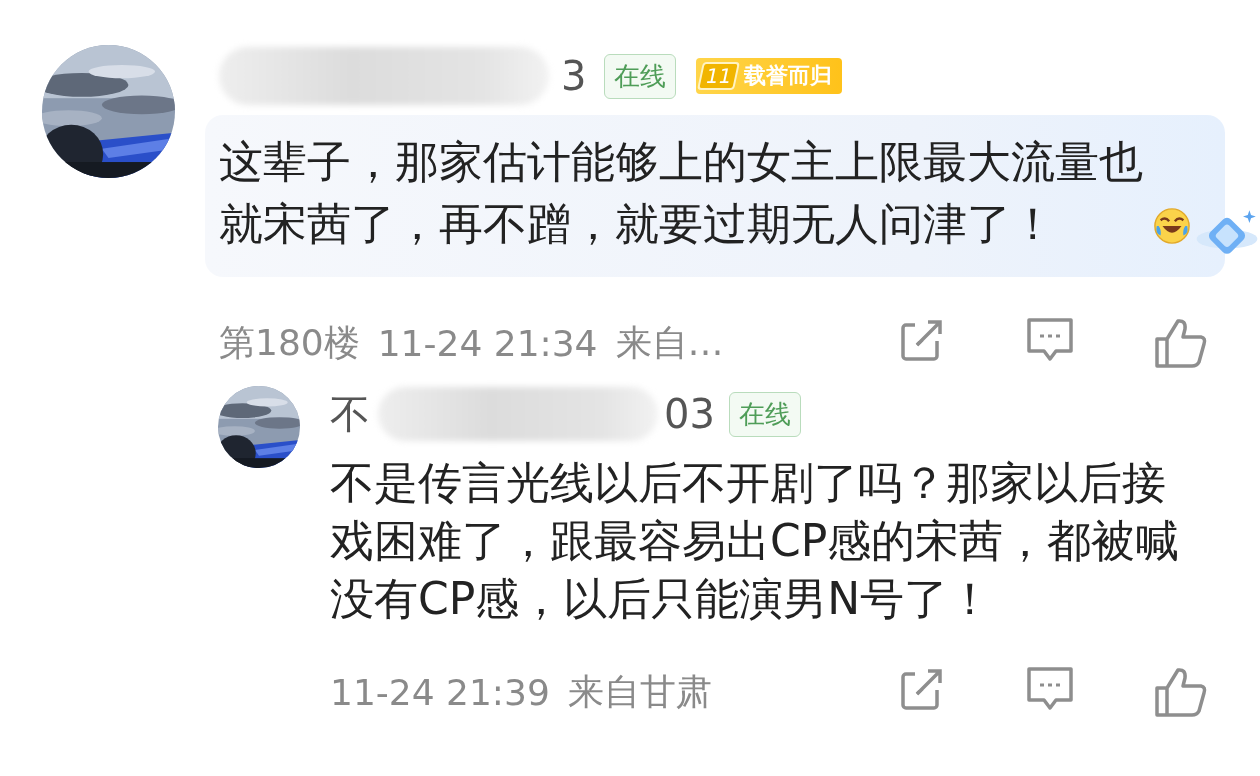 Image resolution: width=1260 pixels, height=776 pixels. What do you see at coordinates (755, 541) in the screenshot?
I see `reply-text: 不是传言光线以后不开剧了吗？那家以后接戏困难了，跟最容易出CP感的宋茜，都被喊没有CP感，以后只能演男N号了！` at bounding box center [755, 541].